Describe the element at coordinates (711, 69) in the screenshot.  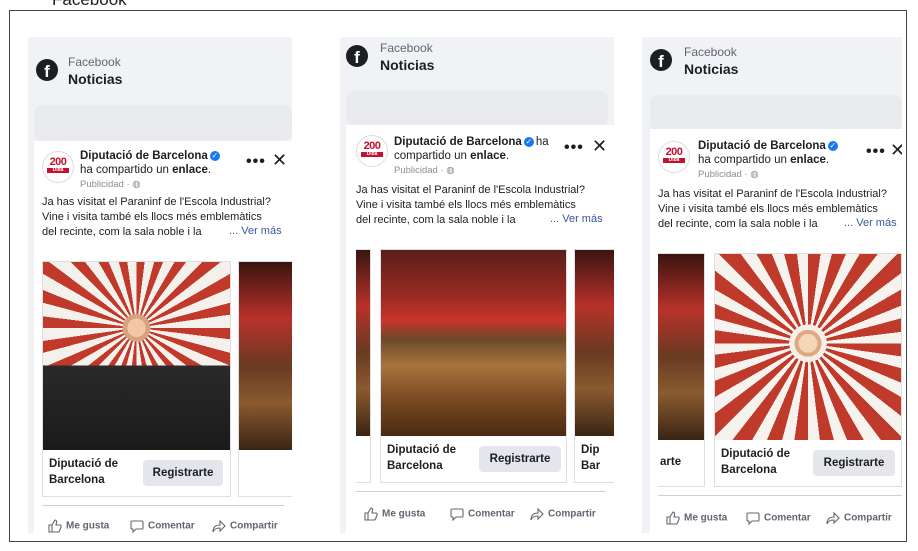
I see `section-title: Noticias` at that location.